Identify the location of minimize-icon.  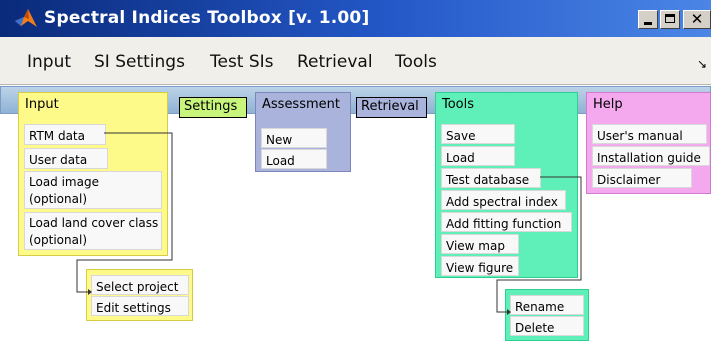
(648, 23).